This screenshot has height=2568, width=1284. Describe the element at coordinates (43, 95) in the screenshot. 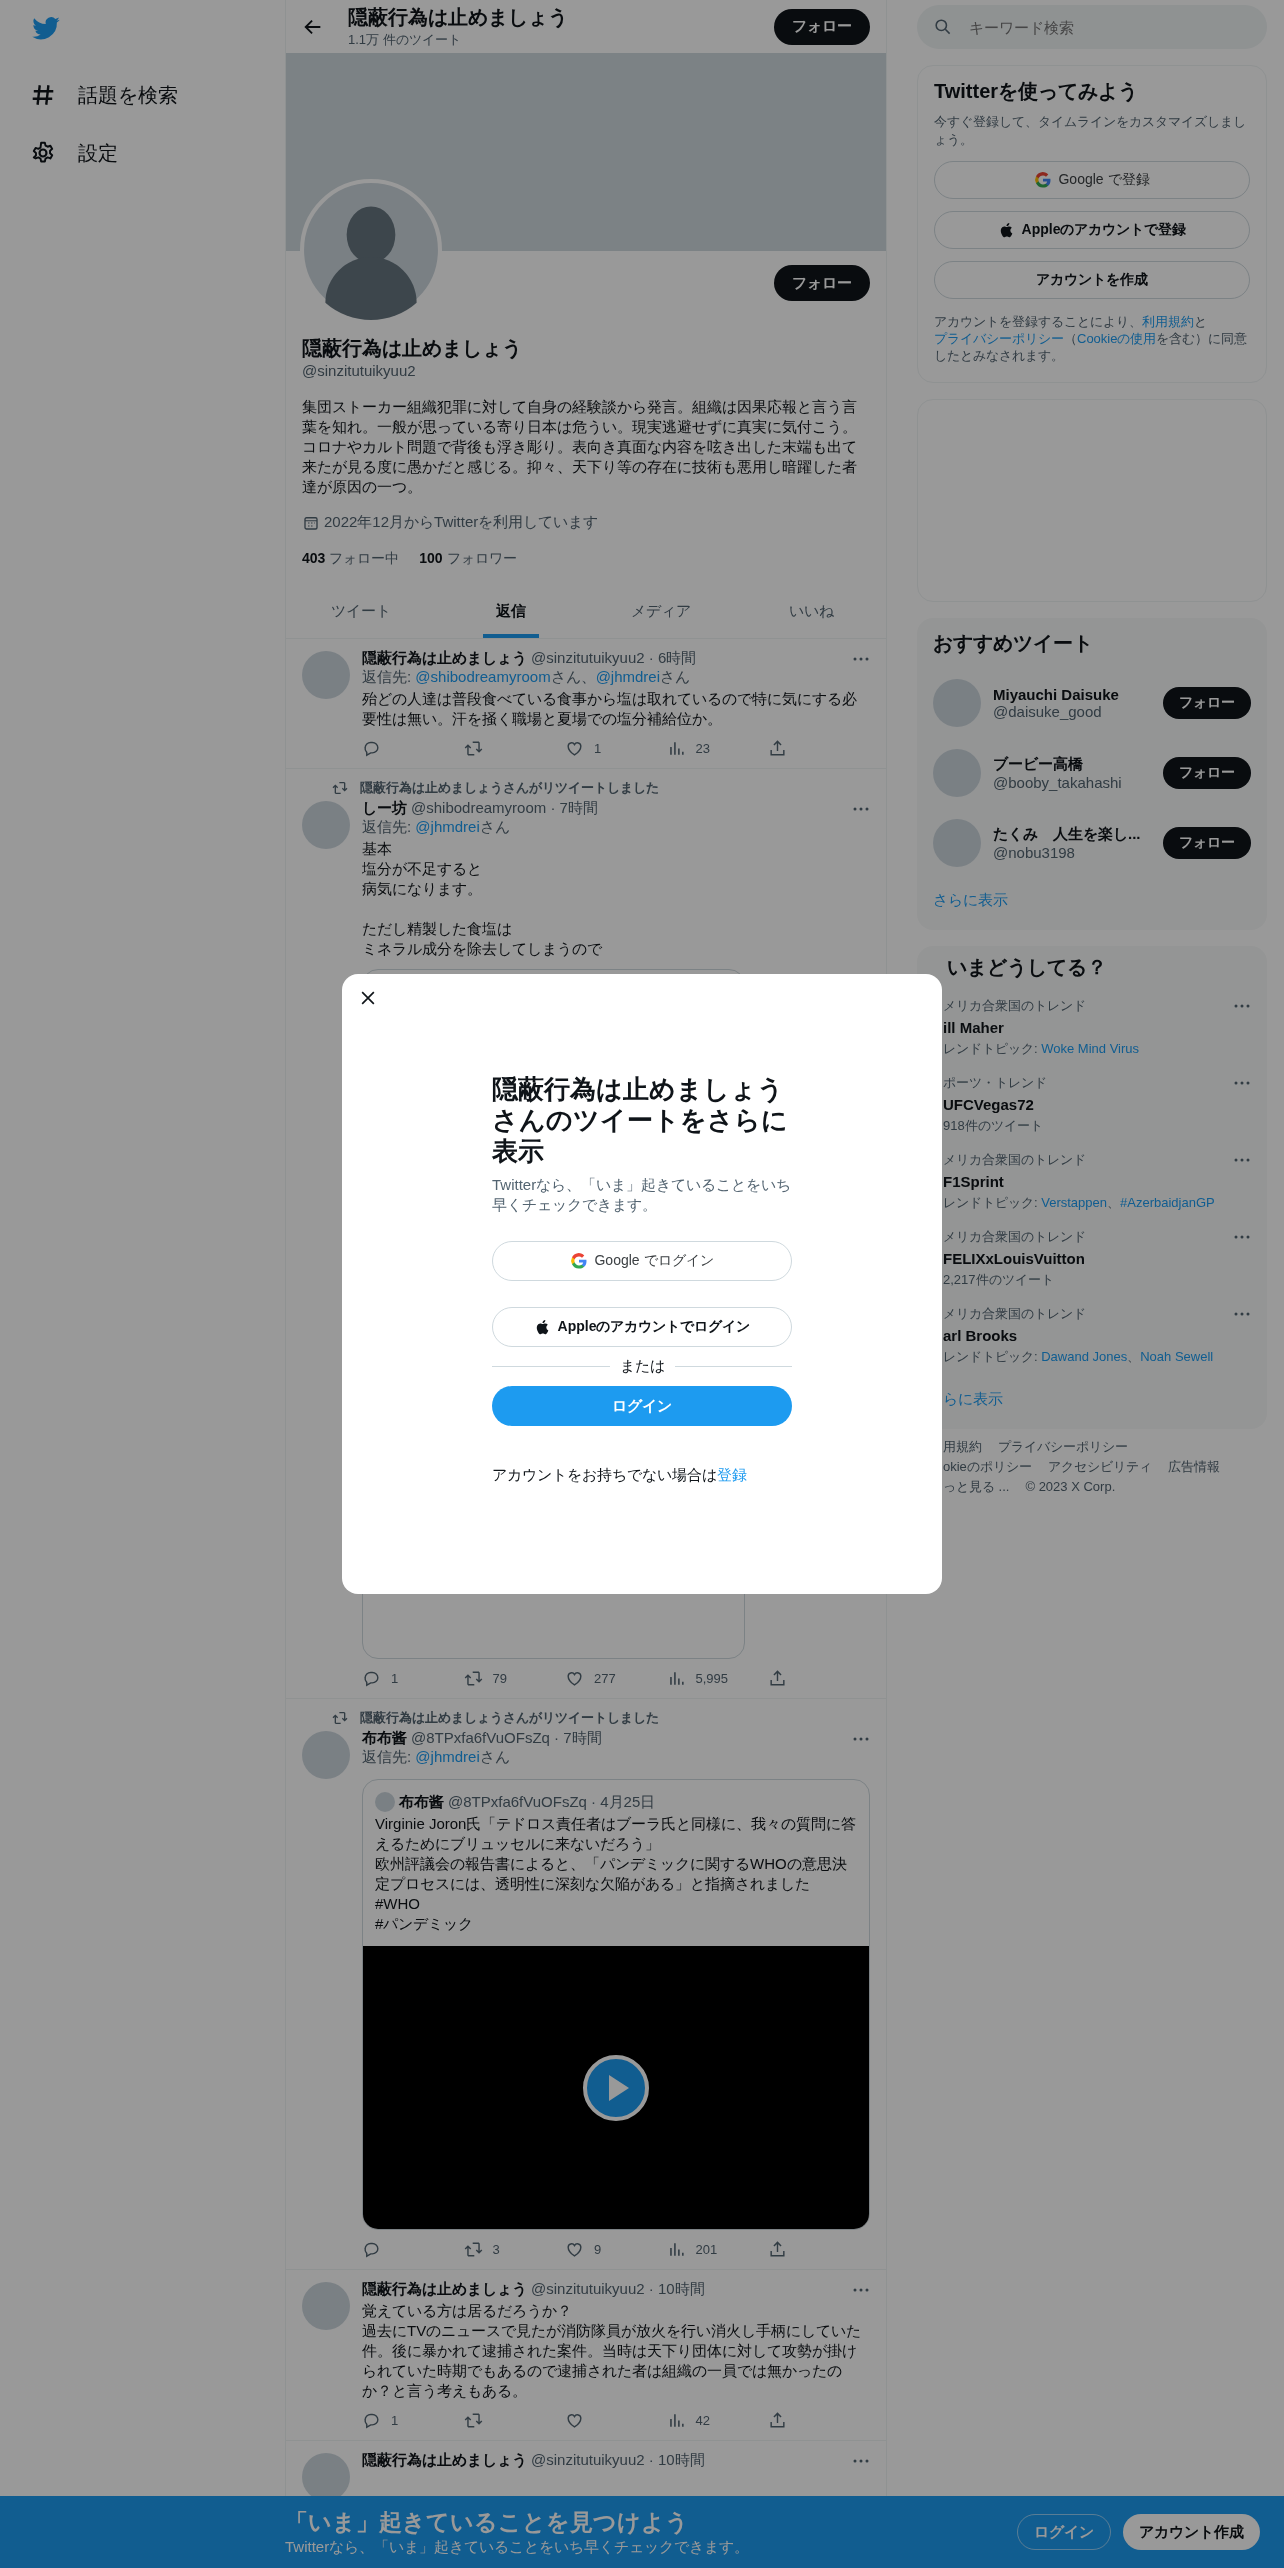

I see `hashtag-icon` at that location.